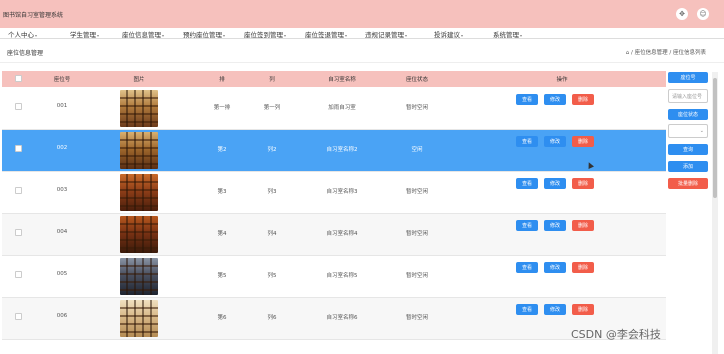  I want to click on breadcrumb: ⌂ / 座位信息管理 / 座位信息列表, so click(666, 52).